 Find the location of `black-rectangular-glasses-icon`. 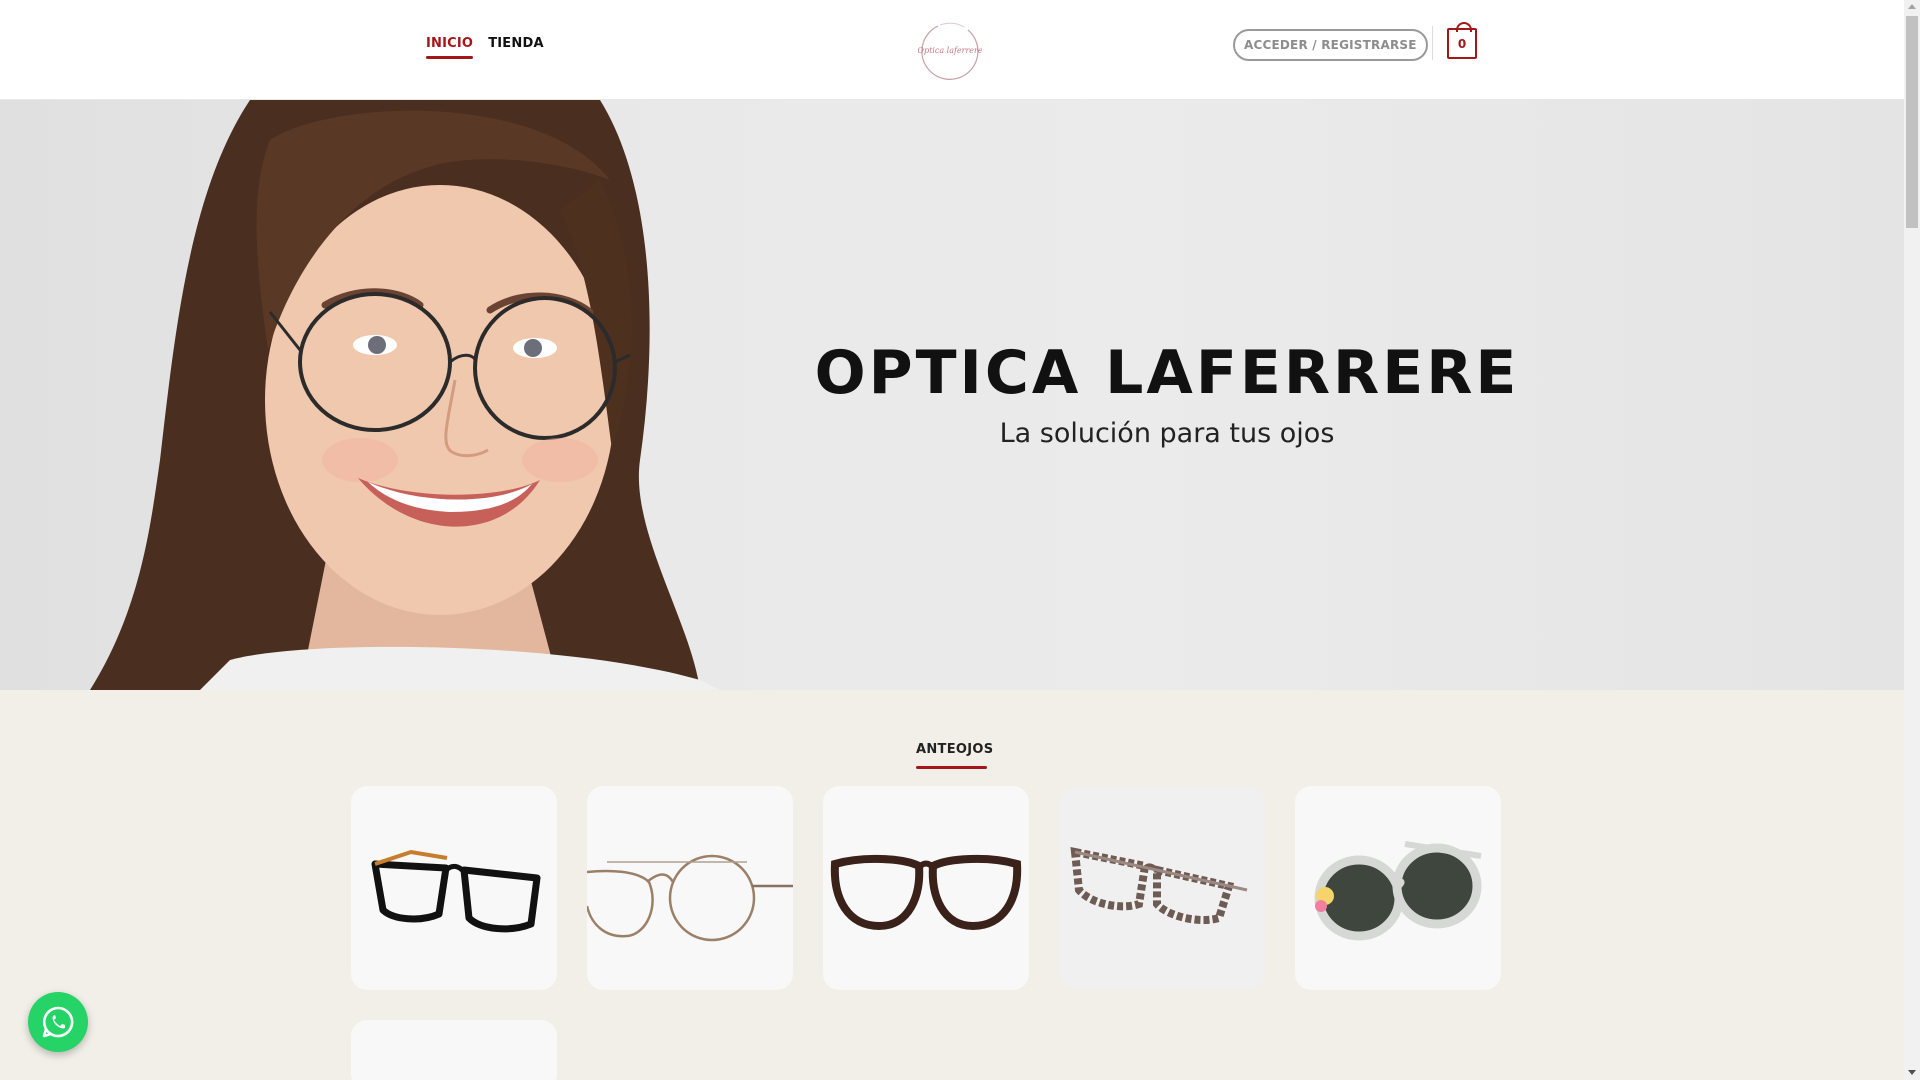

black-rectangular-glasses-icon is located at coordinates (456, 891).